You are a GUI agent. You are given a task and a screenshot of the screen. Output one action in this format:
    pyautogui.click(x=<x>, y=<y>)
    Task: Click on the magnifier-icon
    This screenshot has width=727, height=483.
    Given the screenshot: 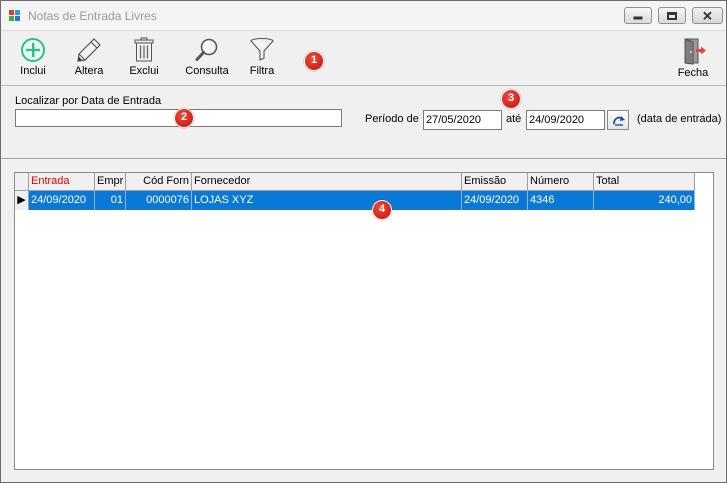 What is the action you would take?
    pyautogui.click(x=206, y=49)
    